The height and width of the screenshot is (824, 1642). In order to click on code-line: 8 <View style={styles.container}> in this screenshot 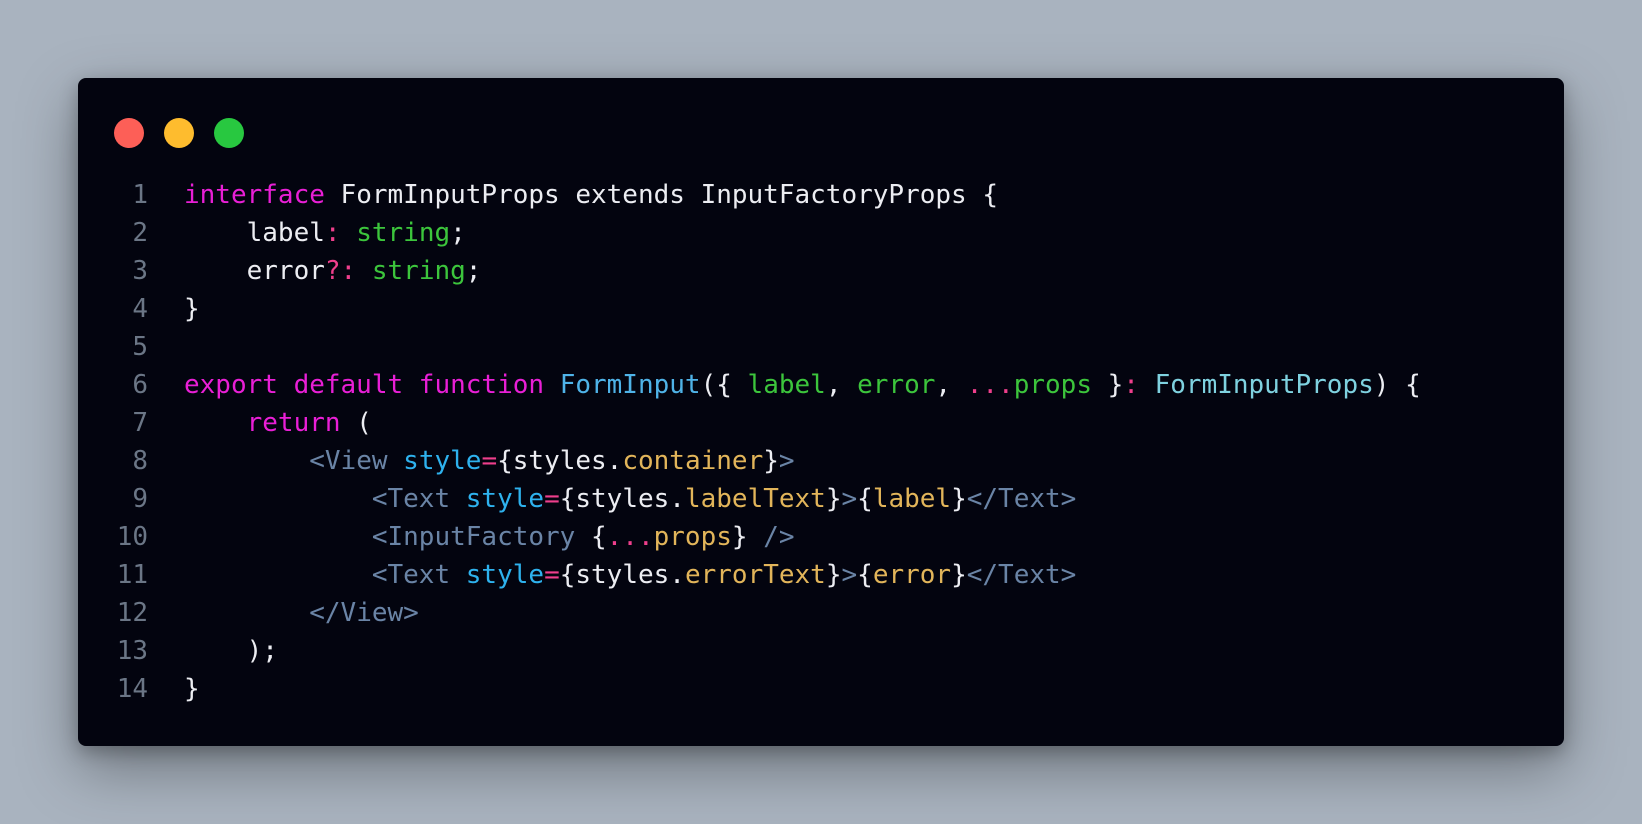, I will do `click(821, 461)`.